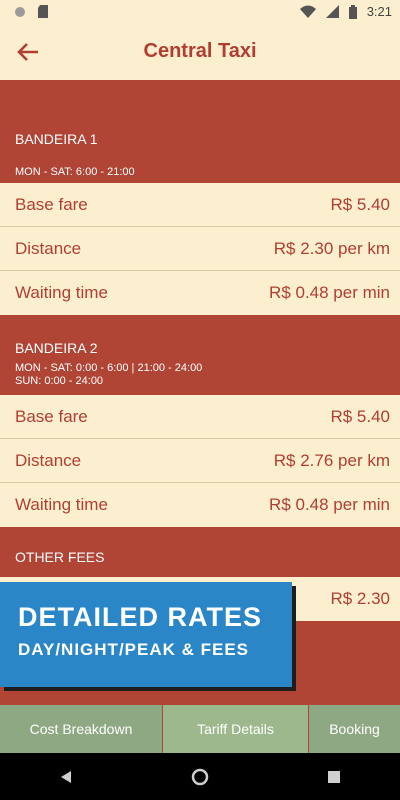  What do you see at coordinates (379, 11) in the screenshot?
I see `status-time: 3:21` at bounding box center [379, 11].